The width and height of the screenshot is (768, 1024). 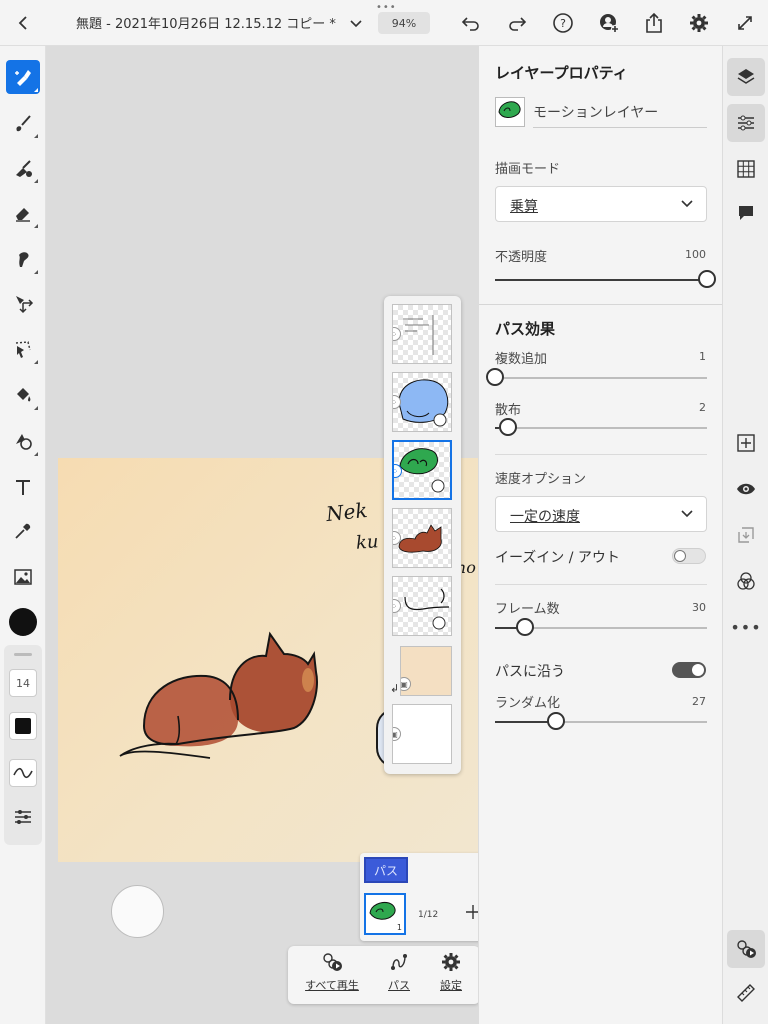 I want to click on opacity-value: 100, so click(x=695, y=254).